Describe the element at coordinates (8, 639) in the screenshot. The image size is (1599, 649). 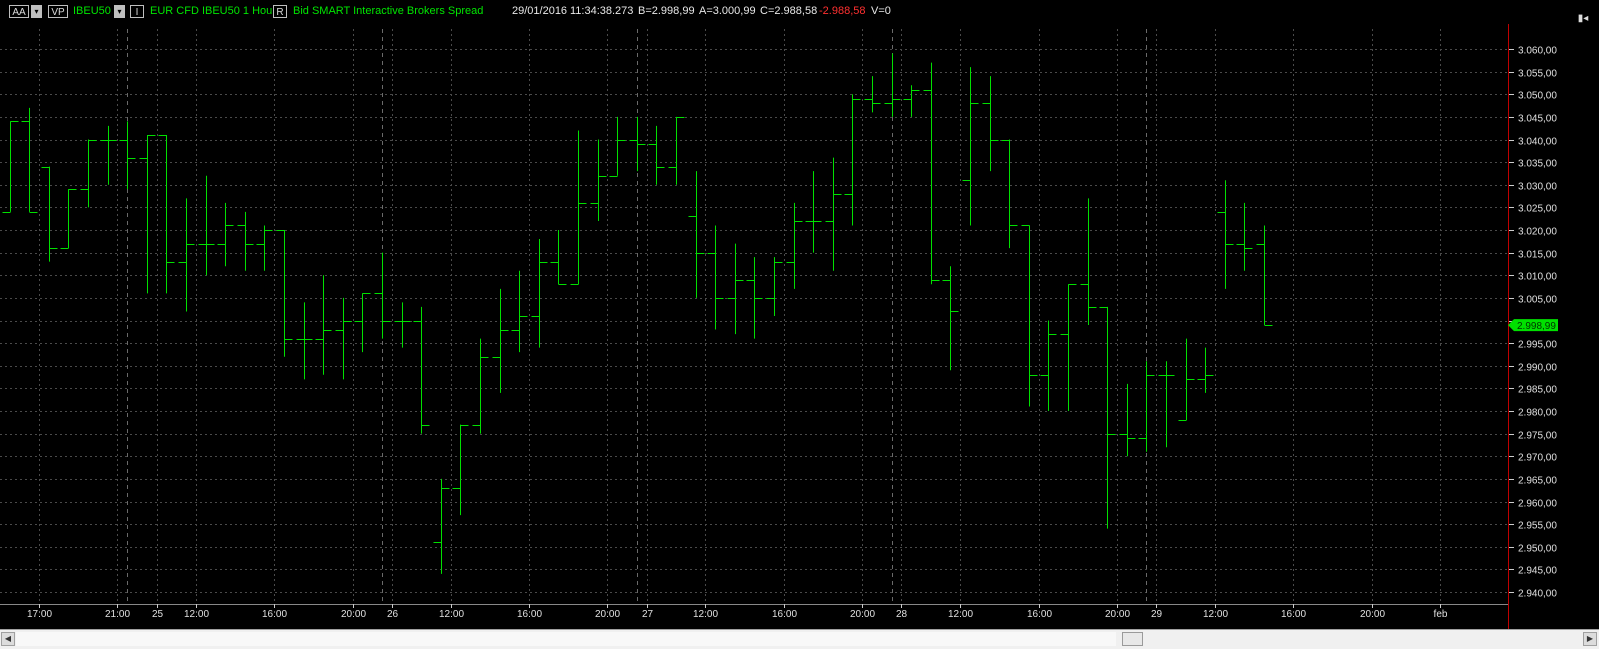
I see `scroll-left-icon: ◀` at that location.